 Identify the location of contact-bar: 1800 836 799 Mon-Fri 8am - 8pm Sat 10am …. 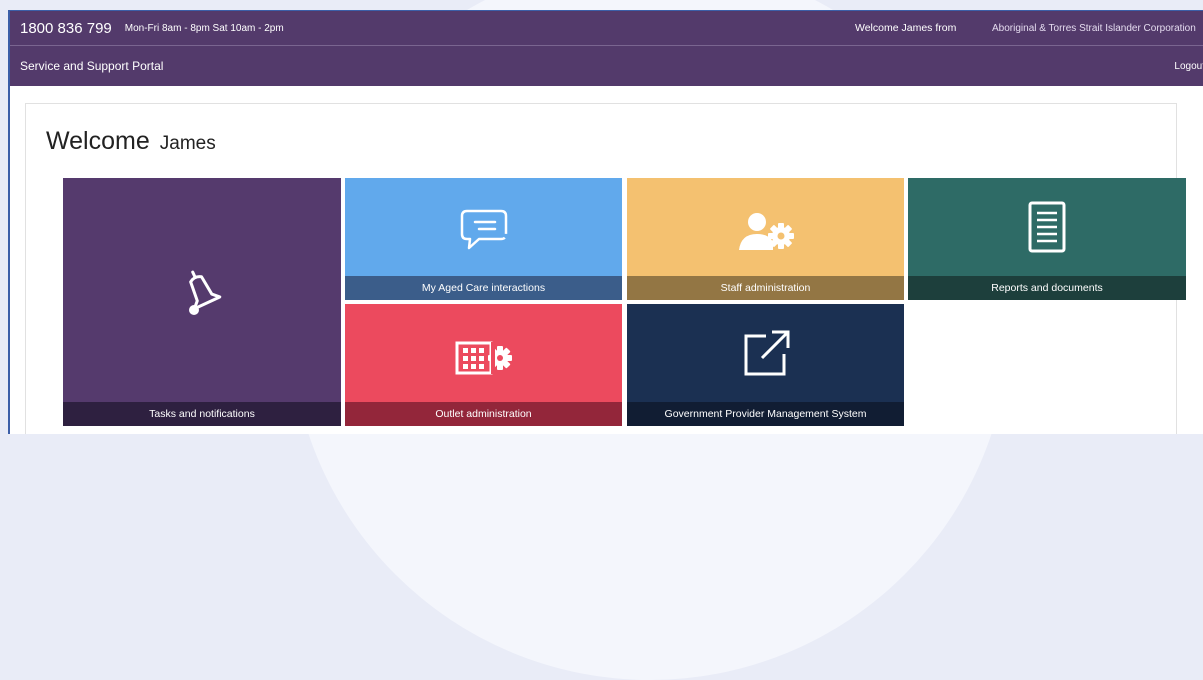
(606, 28).